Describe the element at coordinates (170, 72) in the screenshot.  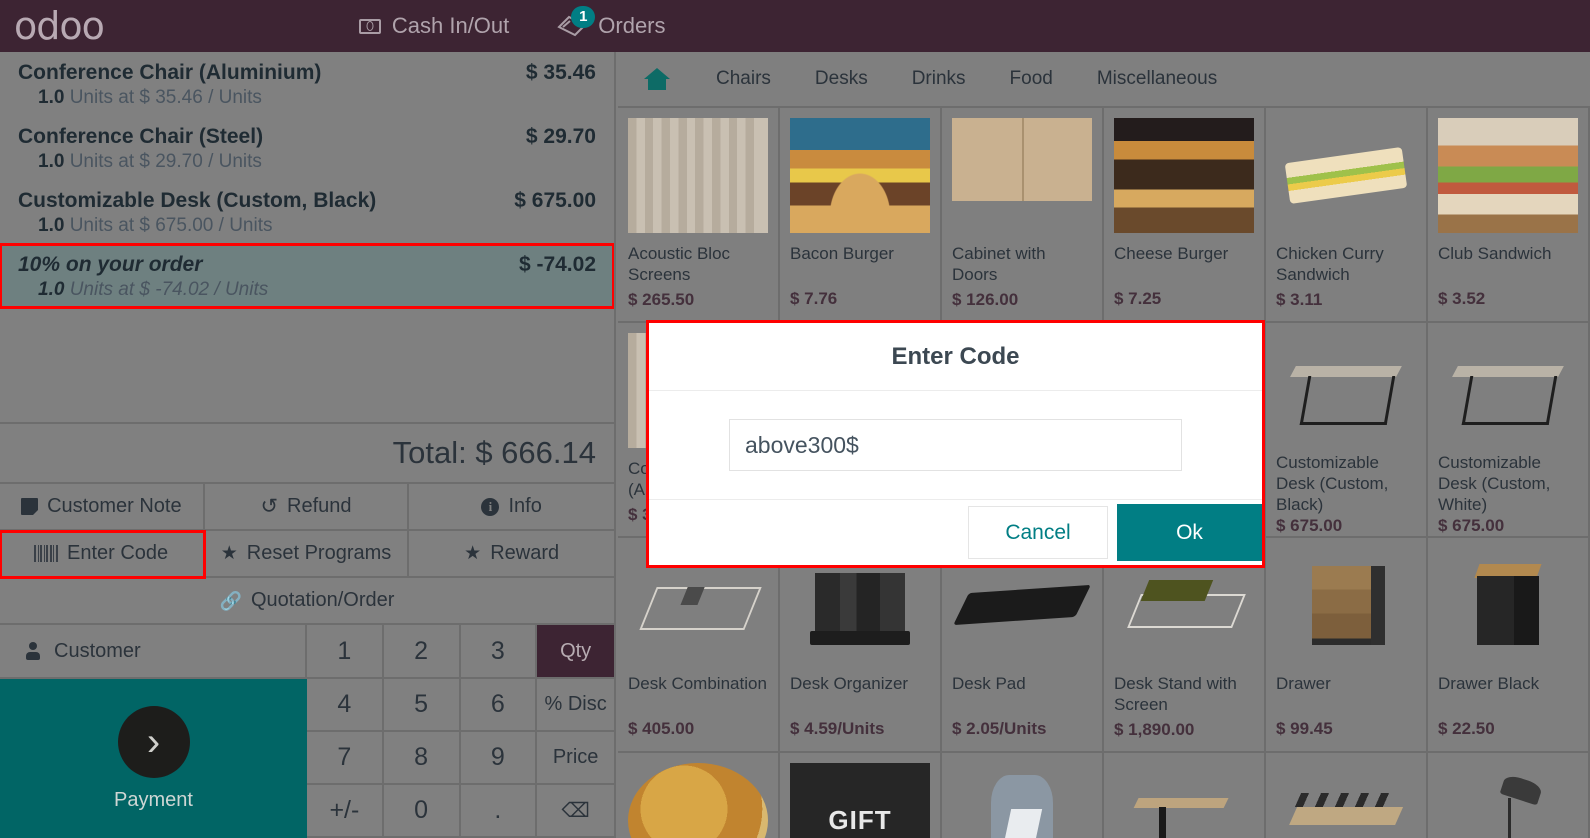
I see `order-line-name: Conference Chair (Aluminium)` at that location.